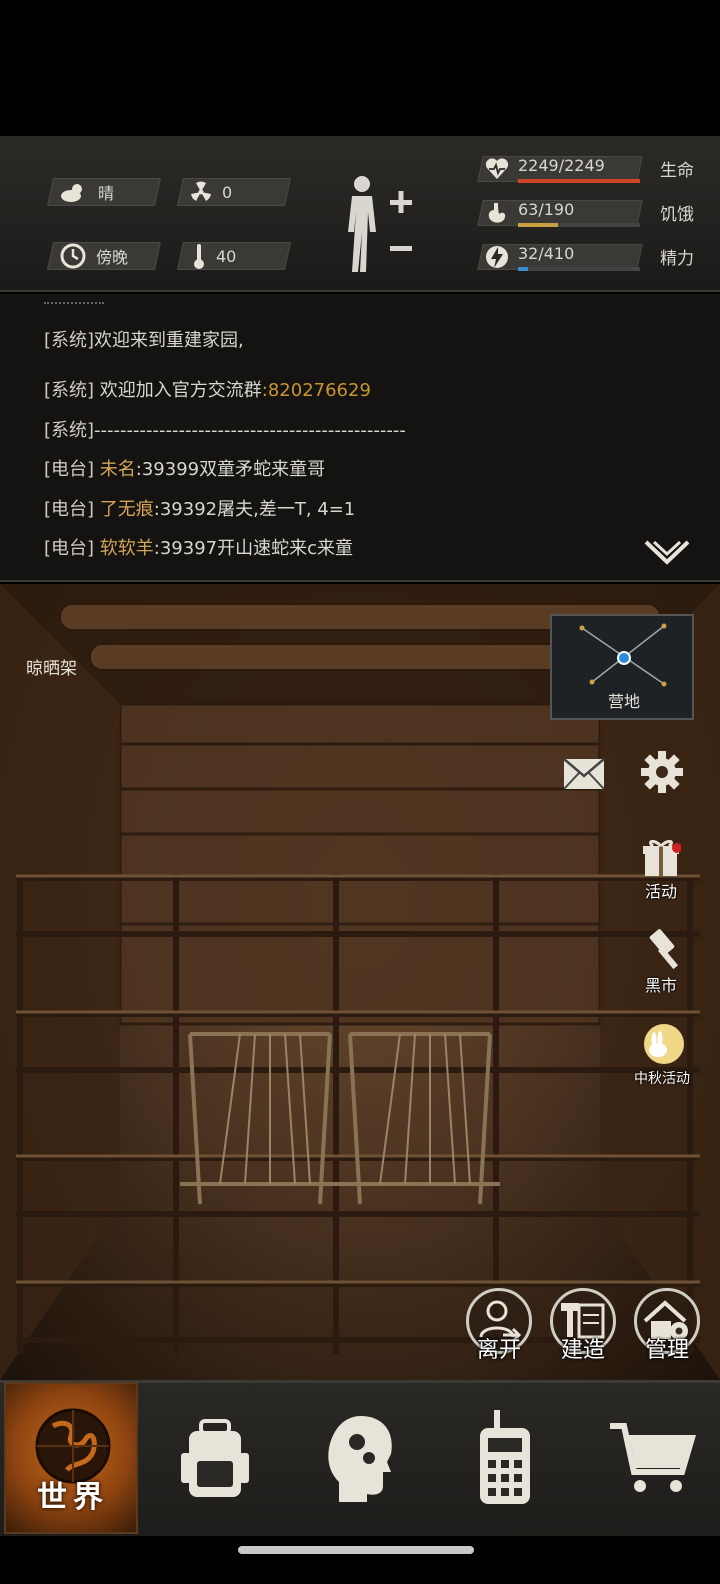  What do you see at coordinates (538, 225) in the screenshot?
I see `hunger-bar-fill` at bounding box center [538, 225].